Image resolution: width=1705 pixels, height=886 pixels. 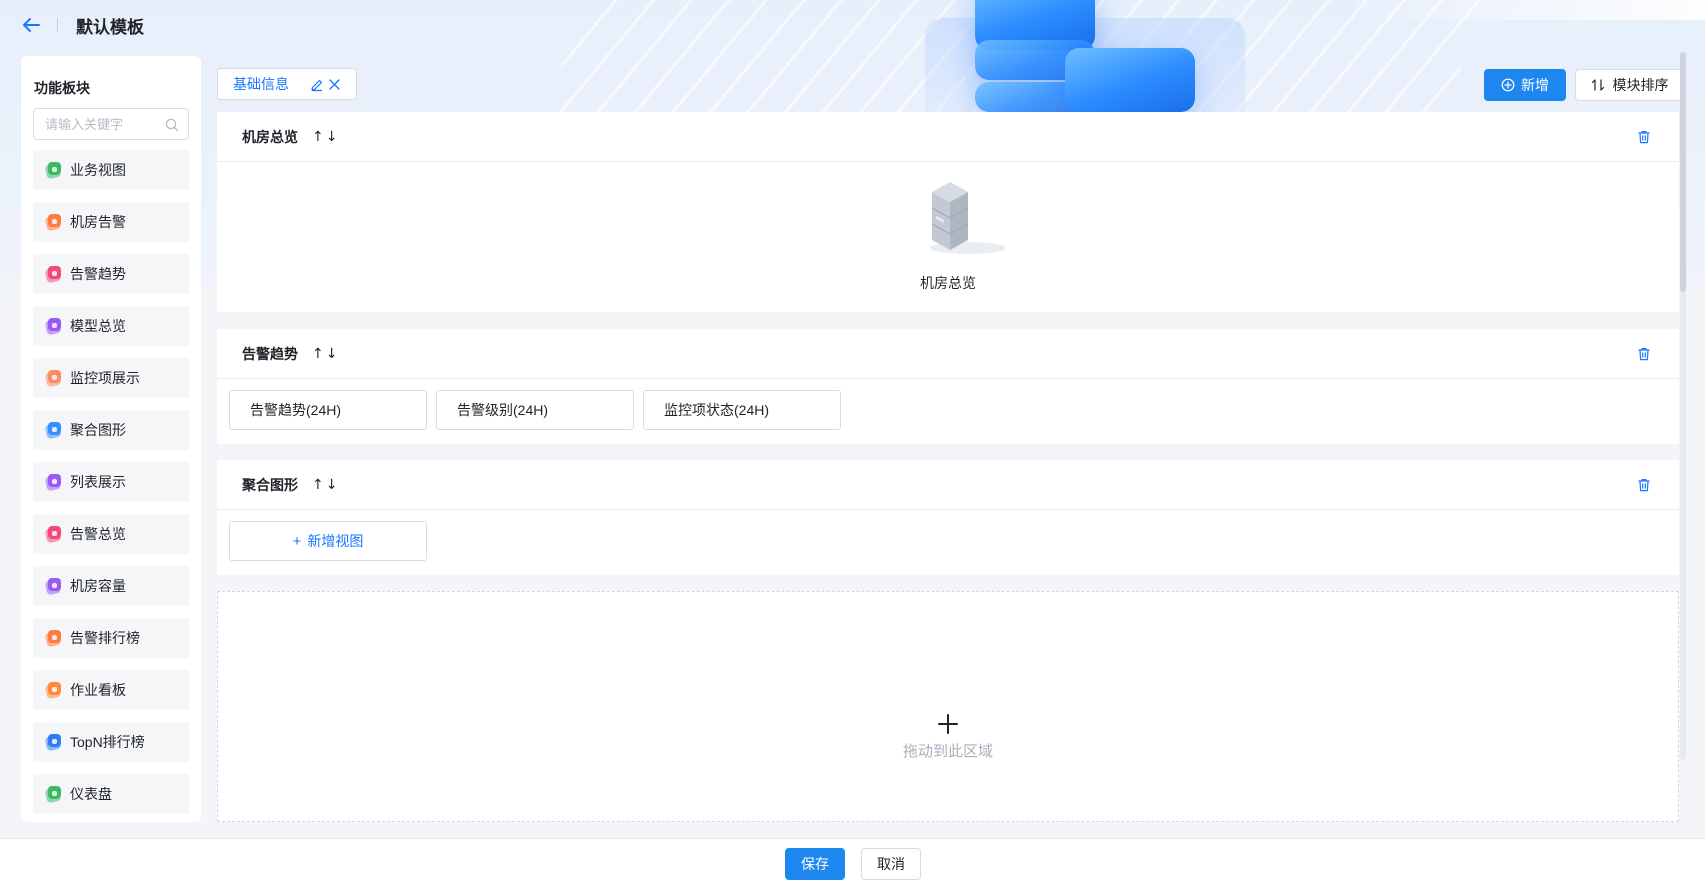 I want to click on module-sort-button: 模块排序, so click(x=1629, y=85).